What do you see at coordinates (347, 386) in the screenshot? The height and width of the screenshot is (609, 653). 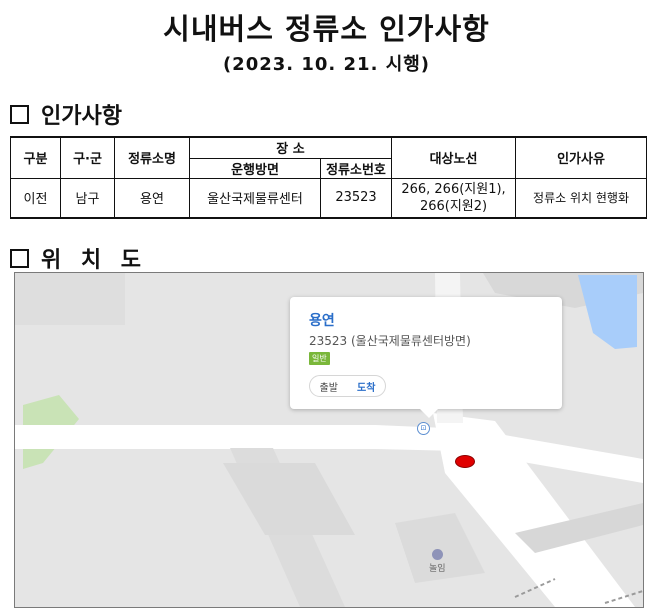 I see `popup-route-buttons: 출발 도착` at bounding box center [347, 386].